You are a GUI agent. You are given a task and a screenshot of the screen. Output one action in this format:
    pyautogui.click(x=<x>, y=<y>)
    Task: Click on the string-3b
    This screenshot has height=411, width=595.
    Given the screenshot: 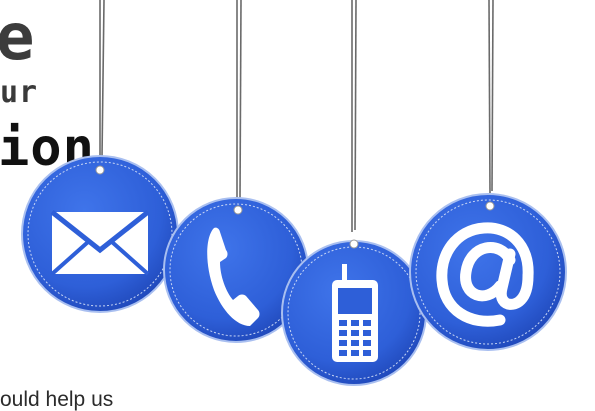 What is the action you would take?
    pyautogui.click(x=355, y=115)
    